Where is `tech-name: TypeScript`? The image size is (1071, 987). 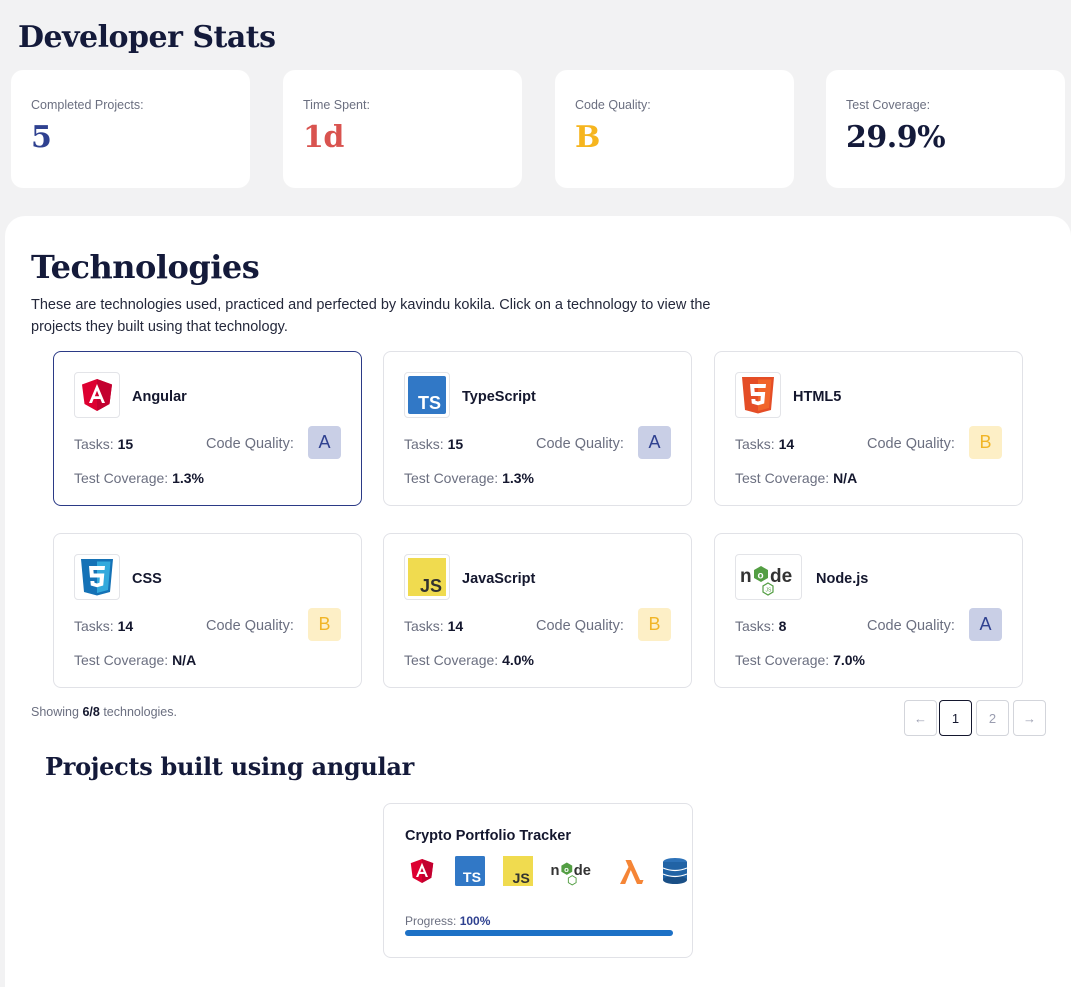 tech-name: TypeScript is located at coordinates (499, 397).